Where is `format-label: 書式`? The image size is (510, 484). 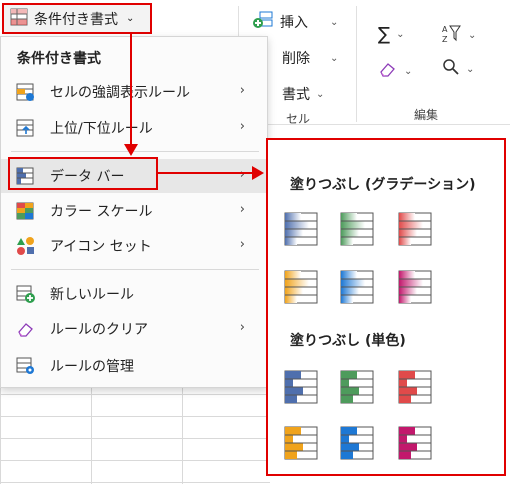
format-label: 書式 is located at coordinates (296, 95).